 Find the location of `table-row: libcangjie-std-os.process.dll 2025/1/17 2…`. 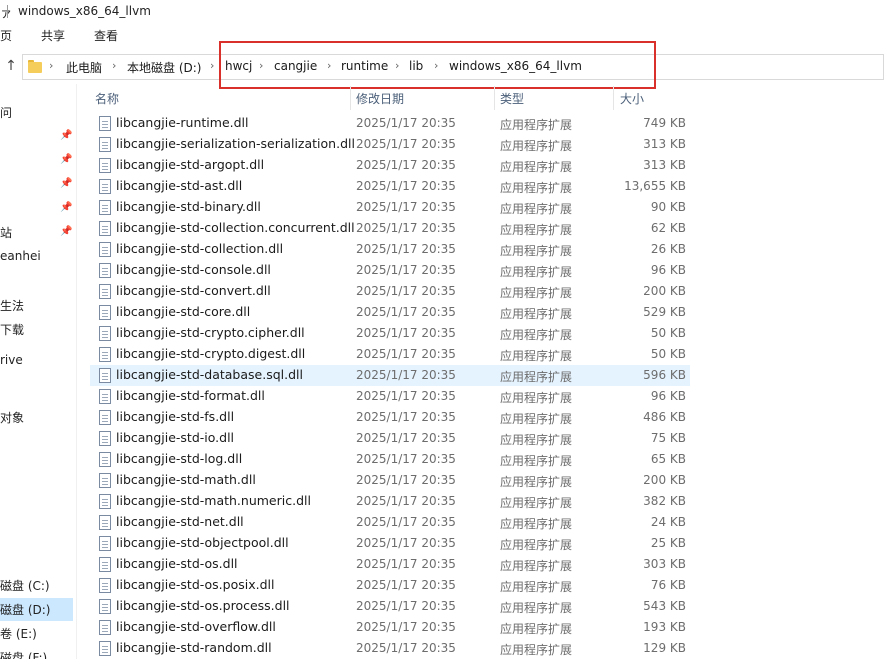

table-row: libcangjie-std-os.process.dll 2025/1/17 2… is located at coordinates (390, 606).